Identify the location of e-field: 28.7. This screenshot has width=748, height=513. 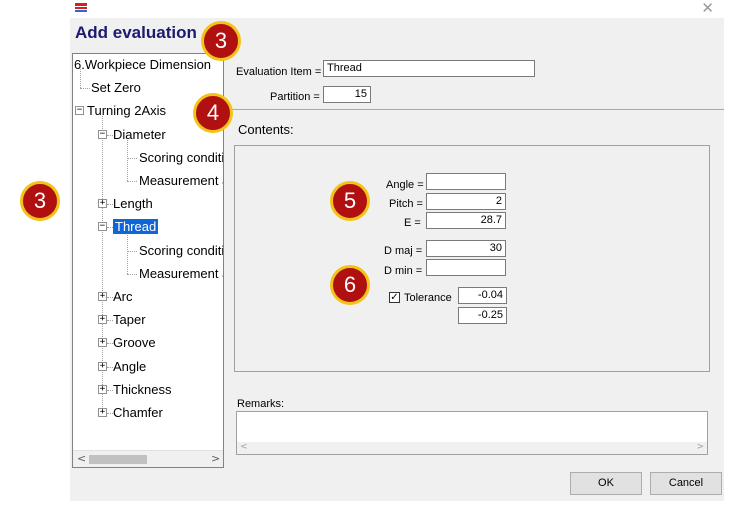
(466, 220).